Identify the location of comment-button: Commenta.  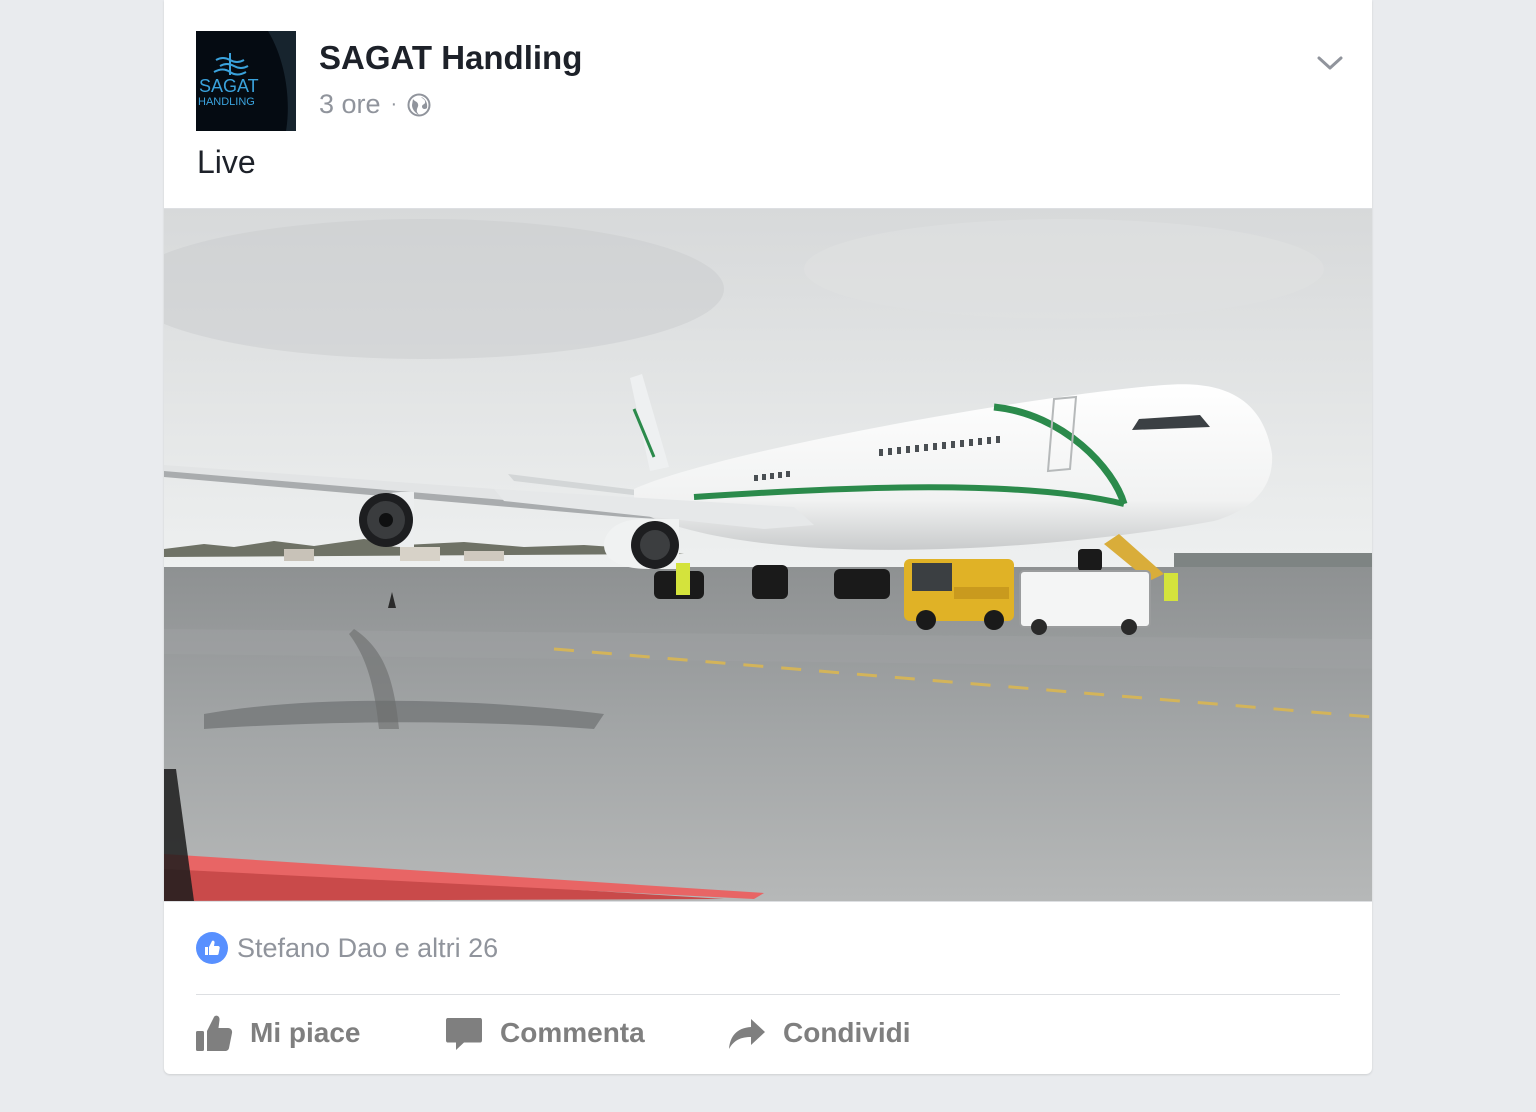
(585, 1033).